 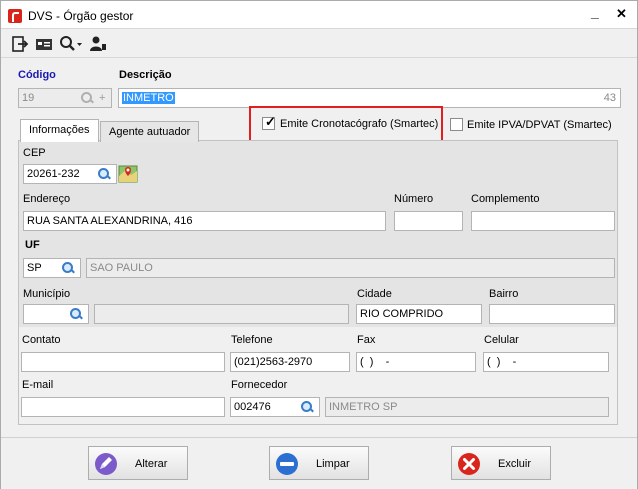 I want to click on endereco-value: RUA SANTA ALEXANDRINA, 416, so click(x=110, y=221).